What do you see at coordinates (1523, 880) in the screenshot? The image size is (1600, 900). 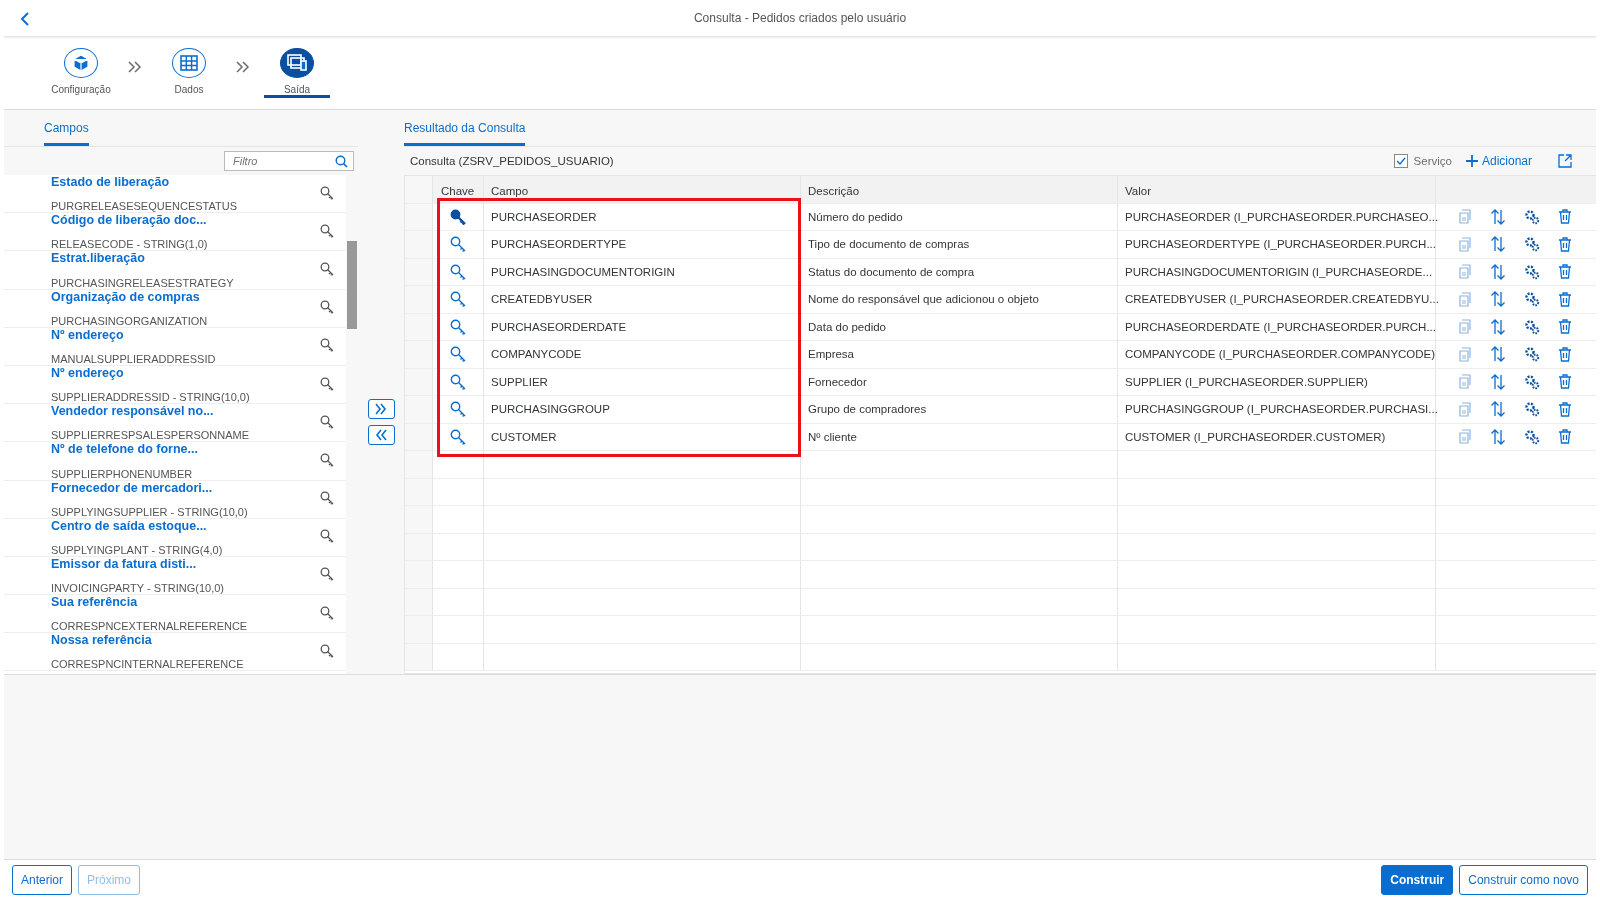 I see `footer-button: Construir como novo` at bounding box center [1523, 880].